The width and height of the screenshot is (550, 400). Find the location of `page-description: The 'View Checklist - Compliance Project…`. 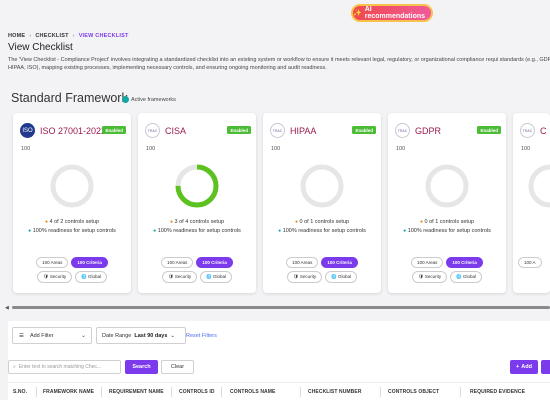

page-description: The 'View Checklist - Compliance Project… is located at coordinates (279, 64).